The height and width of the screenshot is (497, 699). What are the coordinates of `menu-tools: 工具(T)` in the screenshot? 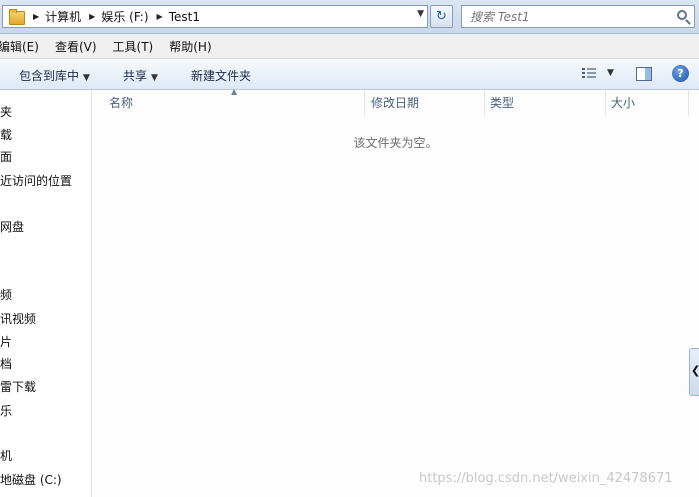 It's located at (133, 46).